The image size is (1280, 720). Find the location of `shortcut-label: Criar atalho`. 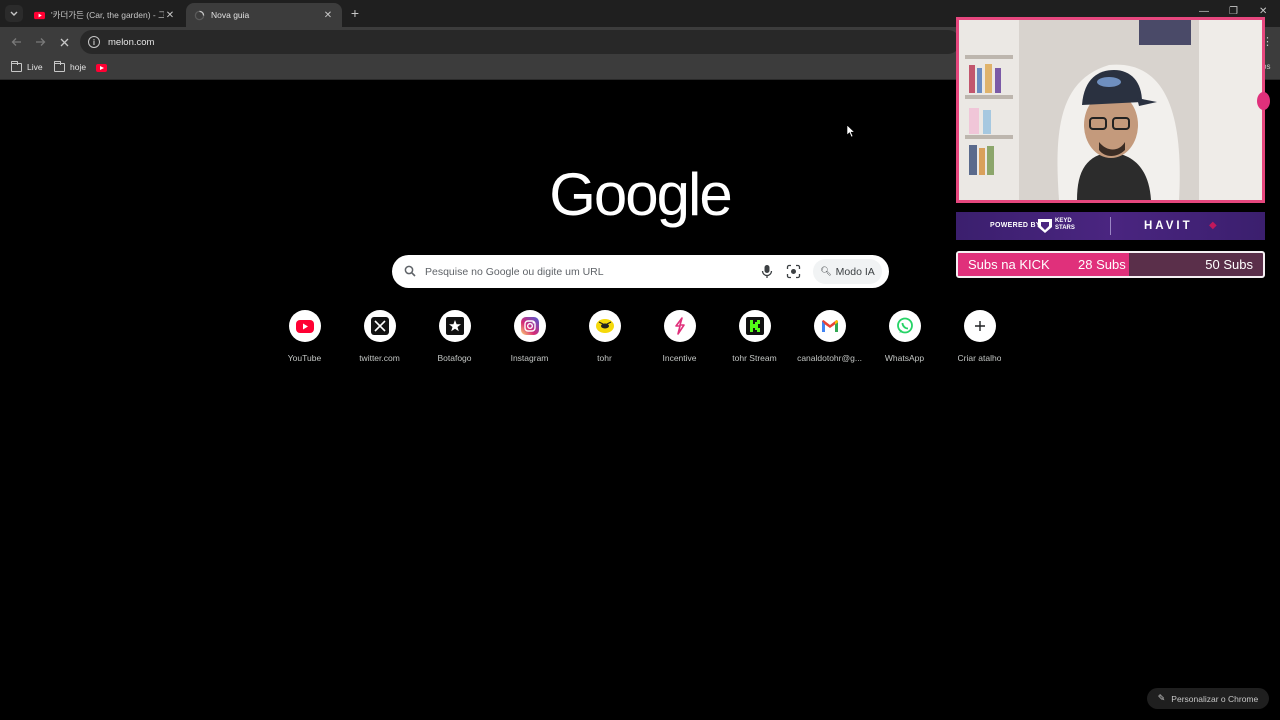

shortcut-label: Criar atalho is located at coordinates (979, 358).